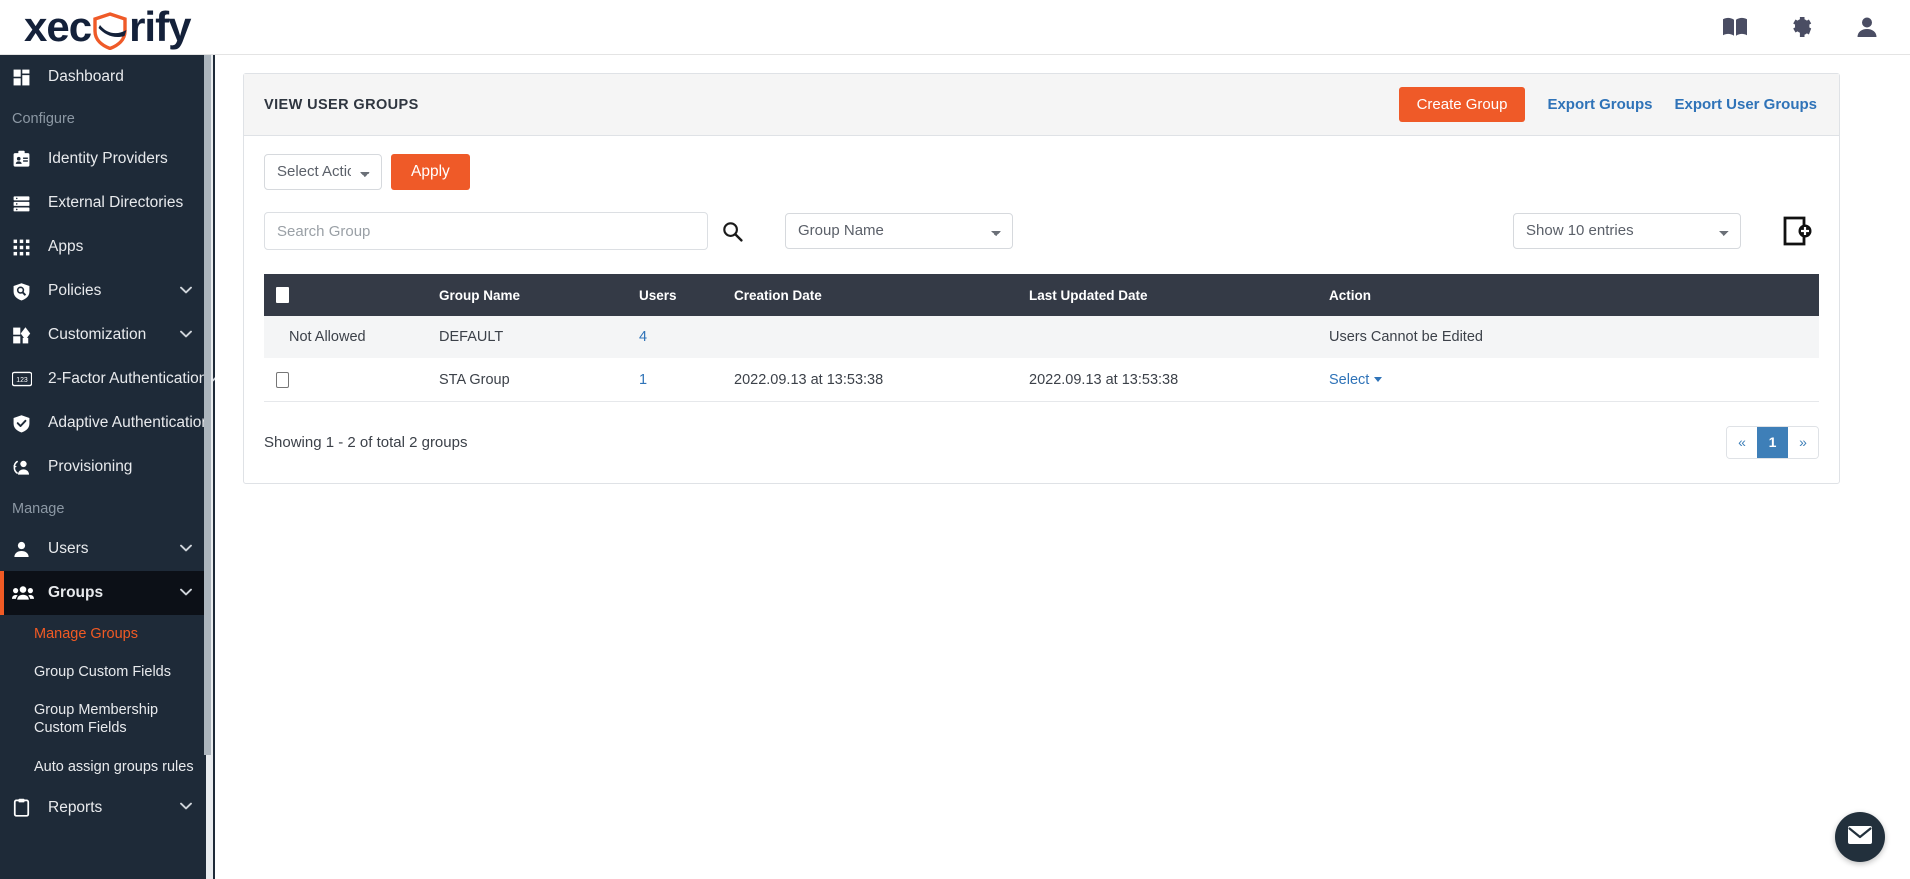  I want to click on cell-restriction, so click(364, 380).